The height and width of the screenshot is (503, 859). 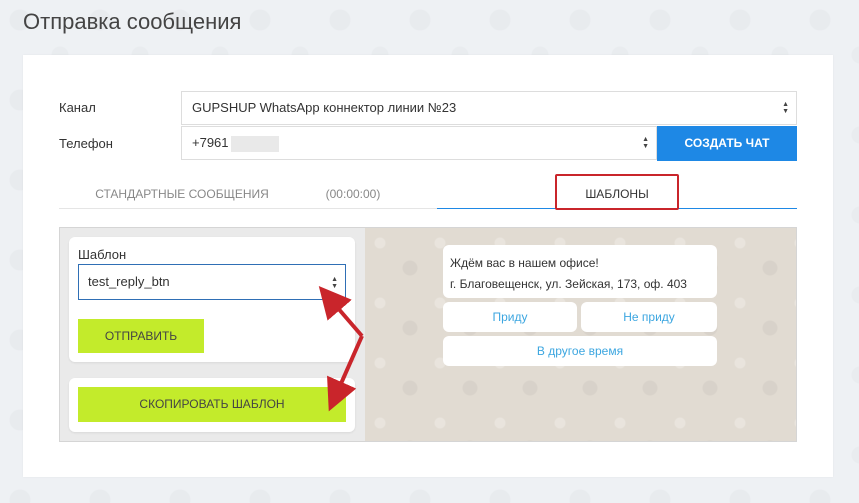 I want to click on send-button: ОТПРАВИТЬ, so click(x=141, y=336).